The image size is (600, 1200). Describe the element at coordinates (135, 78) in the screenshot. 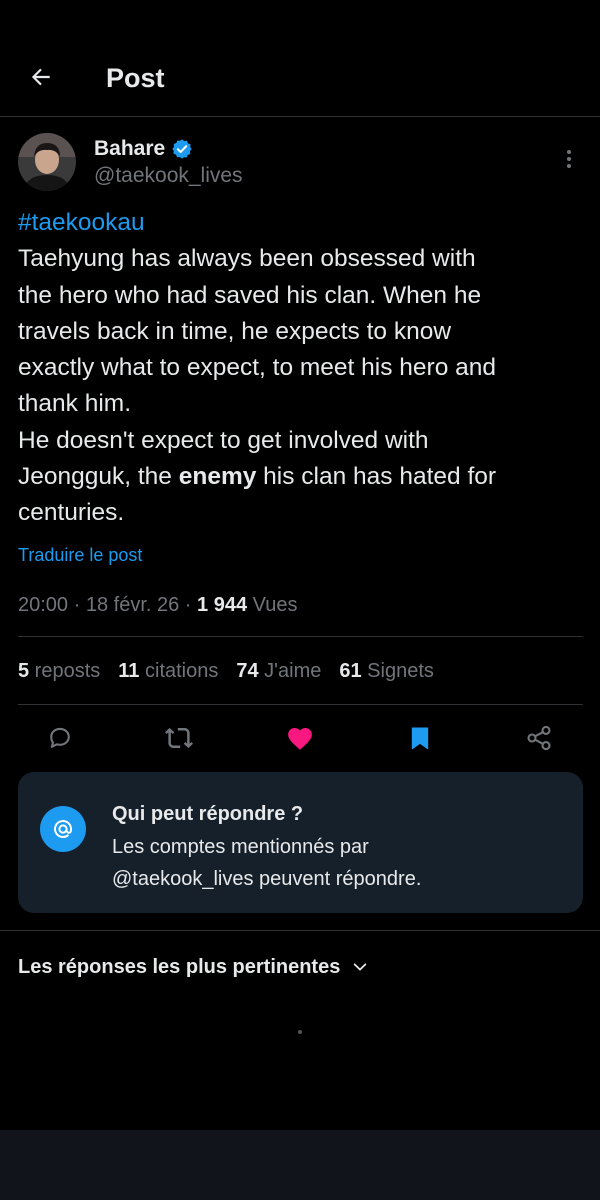

I see `page-title: Post` at that location.